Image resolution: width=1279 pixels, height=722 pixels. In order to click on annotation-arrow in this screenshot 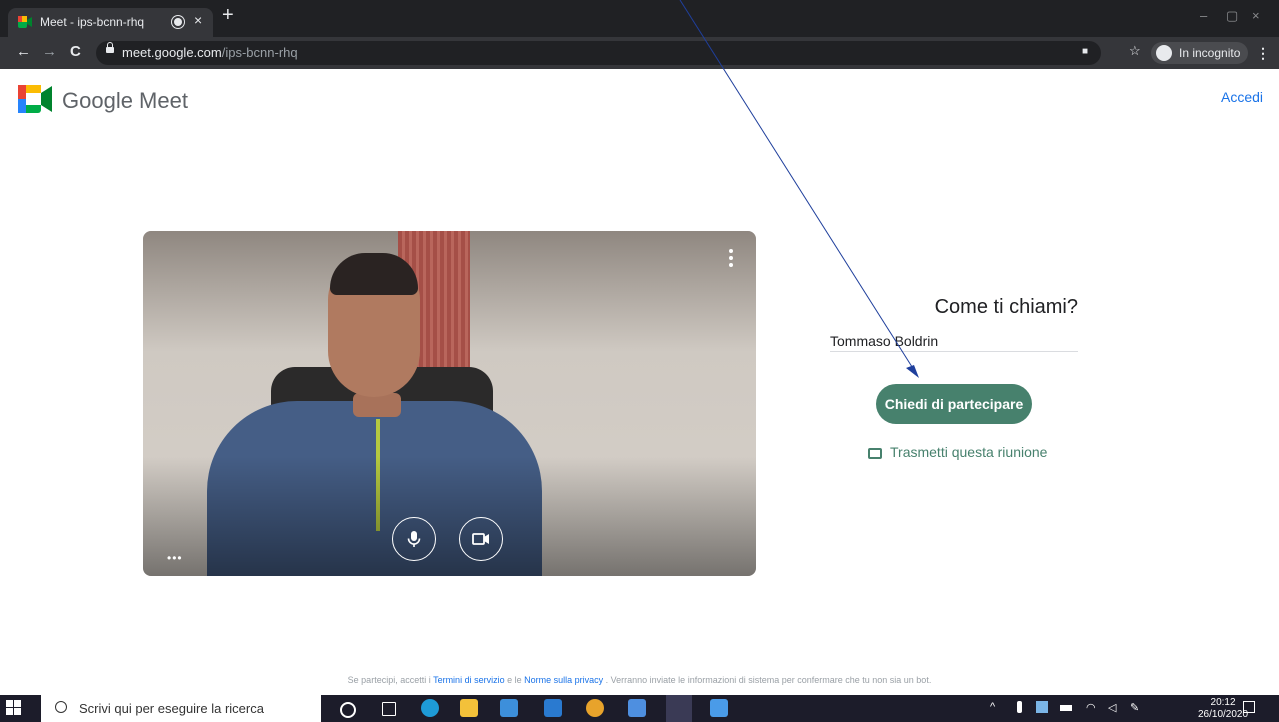, I will do `click(799, 189)`.